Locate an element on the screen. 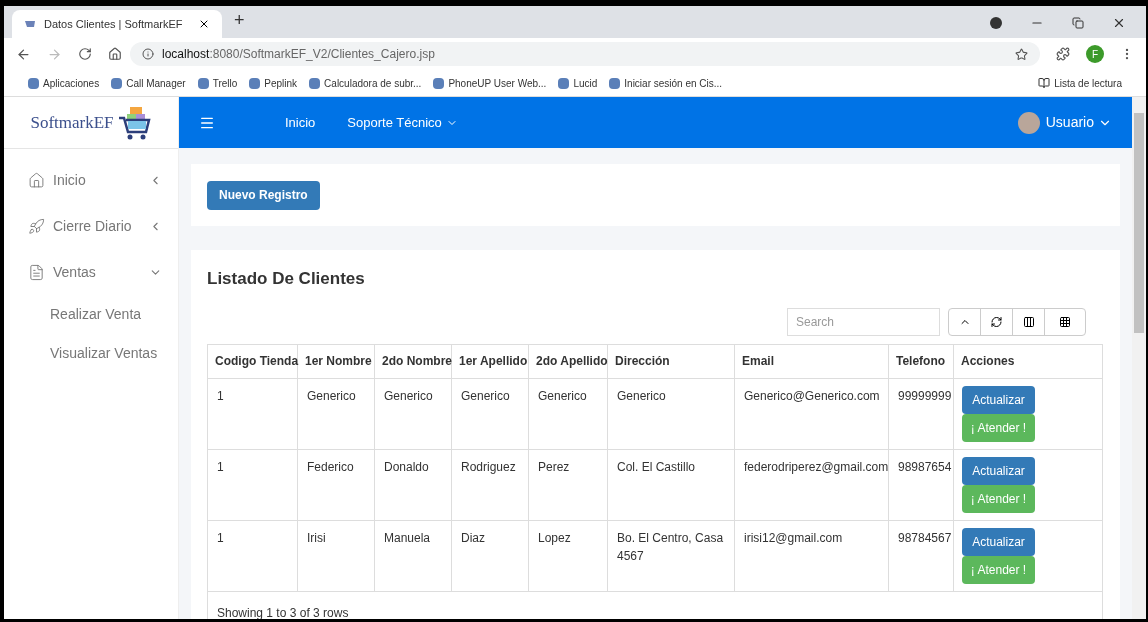 The width and height of the screenshot is (1148, 622). brand-name: SoftmarkEF is located at coordinates (72, 122).